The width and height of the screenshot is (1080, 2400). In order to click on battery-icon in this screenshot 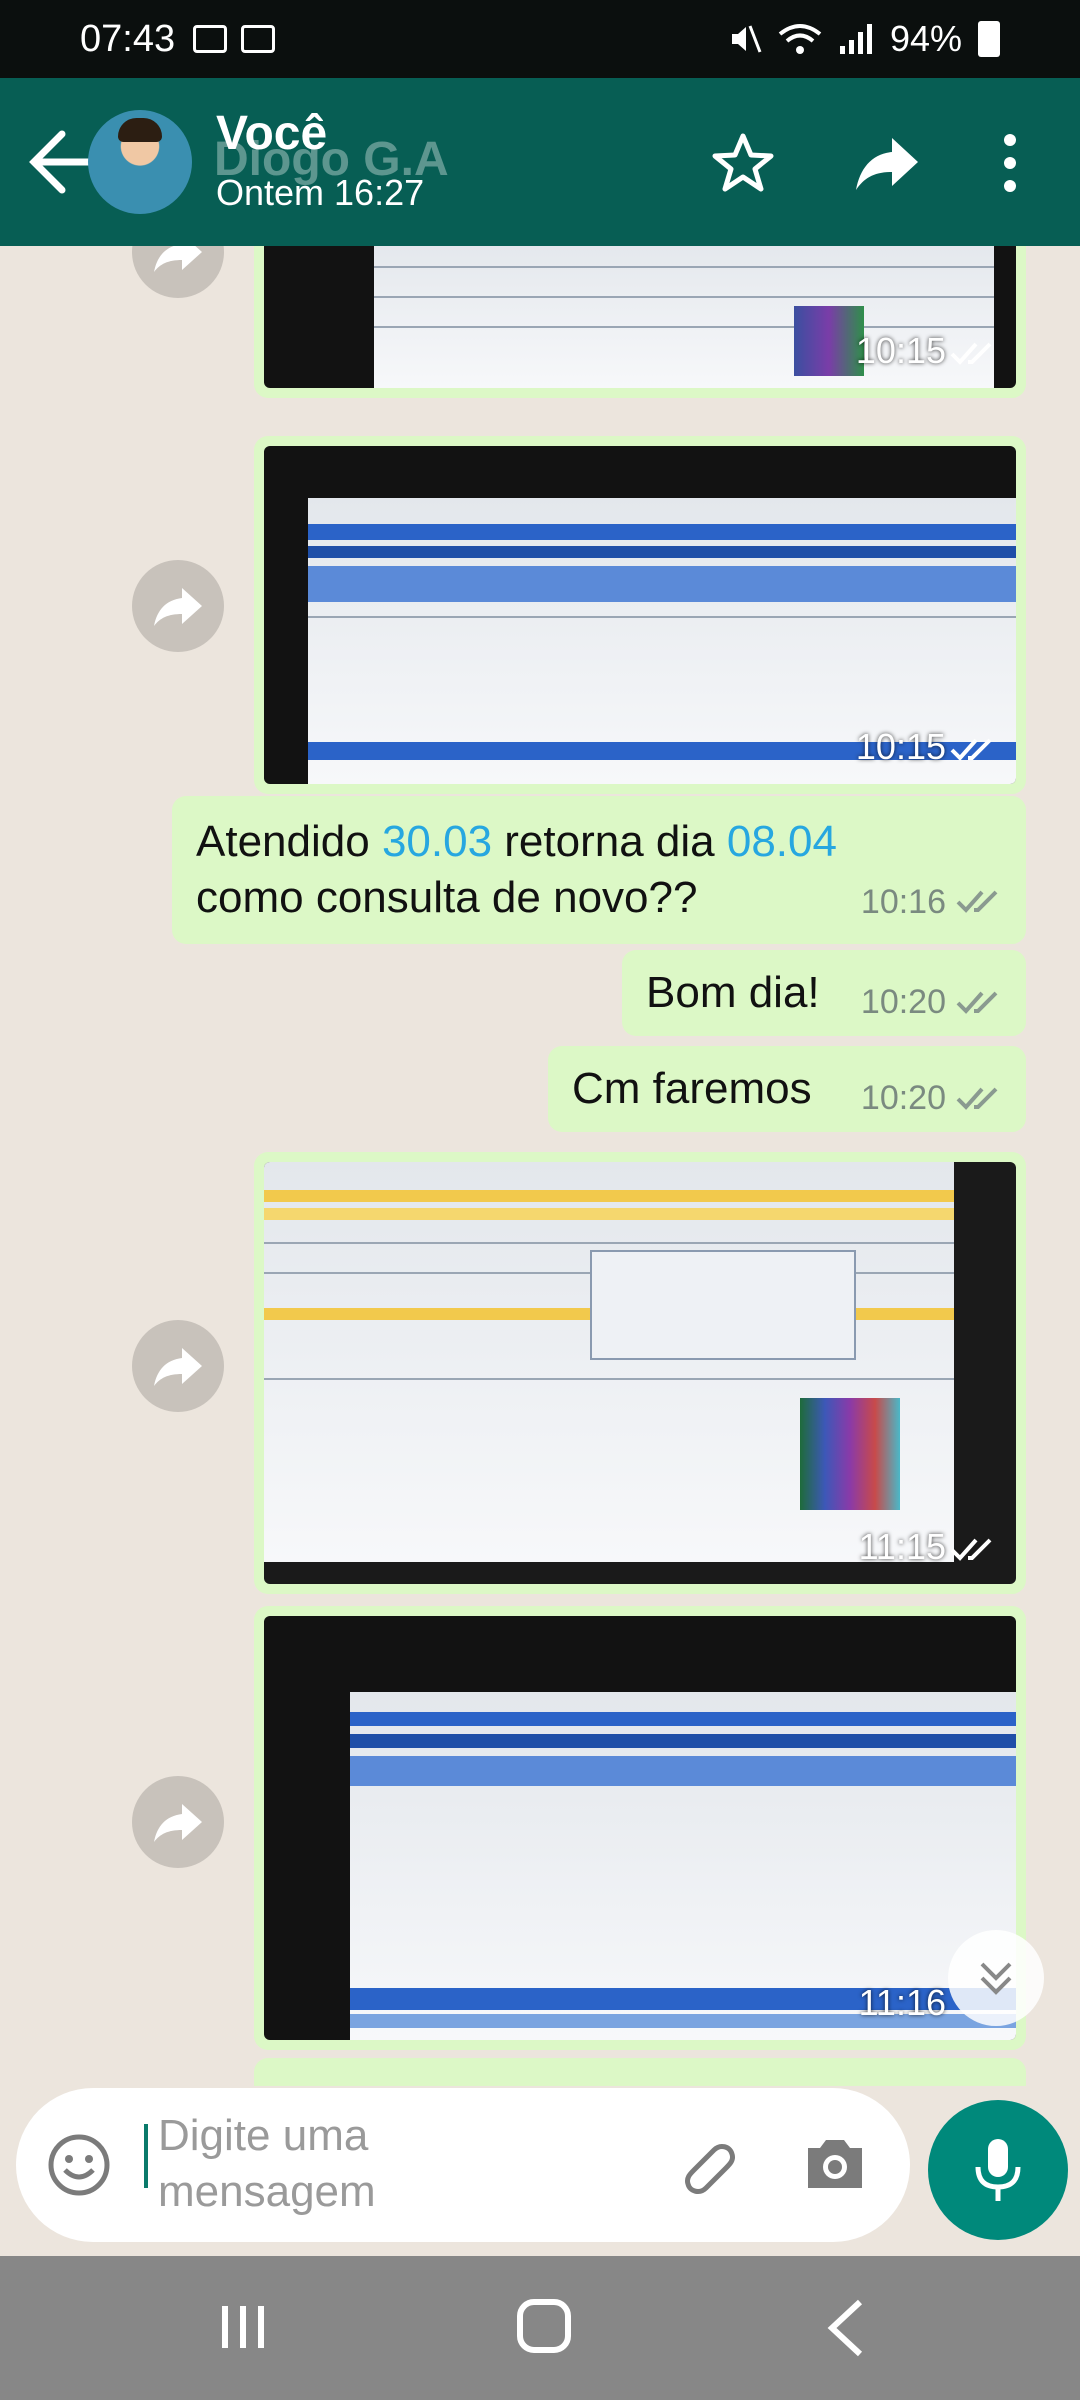, I will do `click(989, 39)`.